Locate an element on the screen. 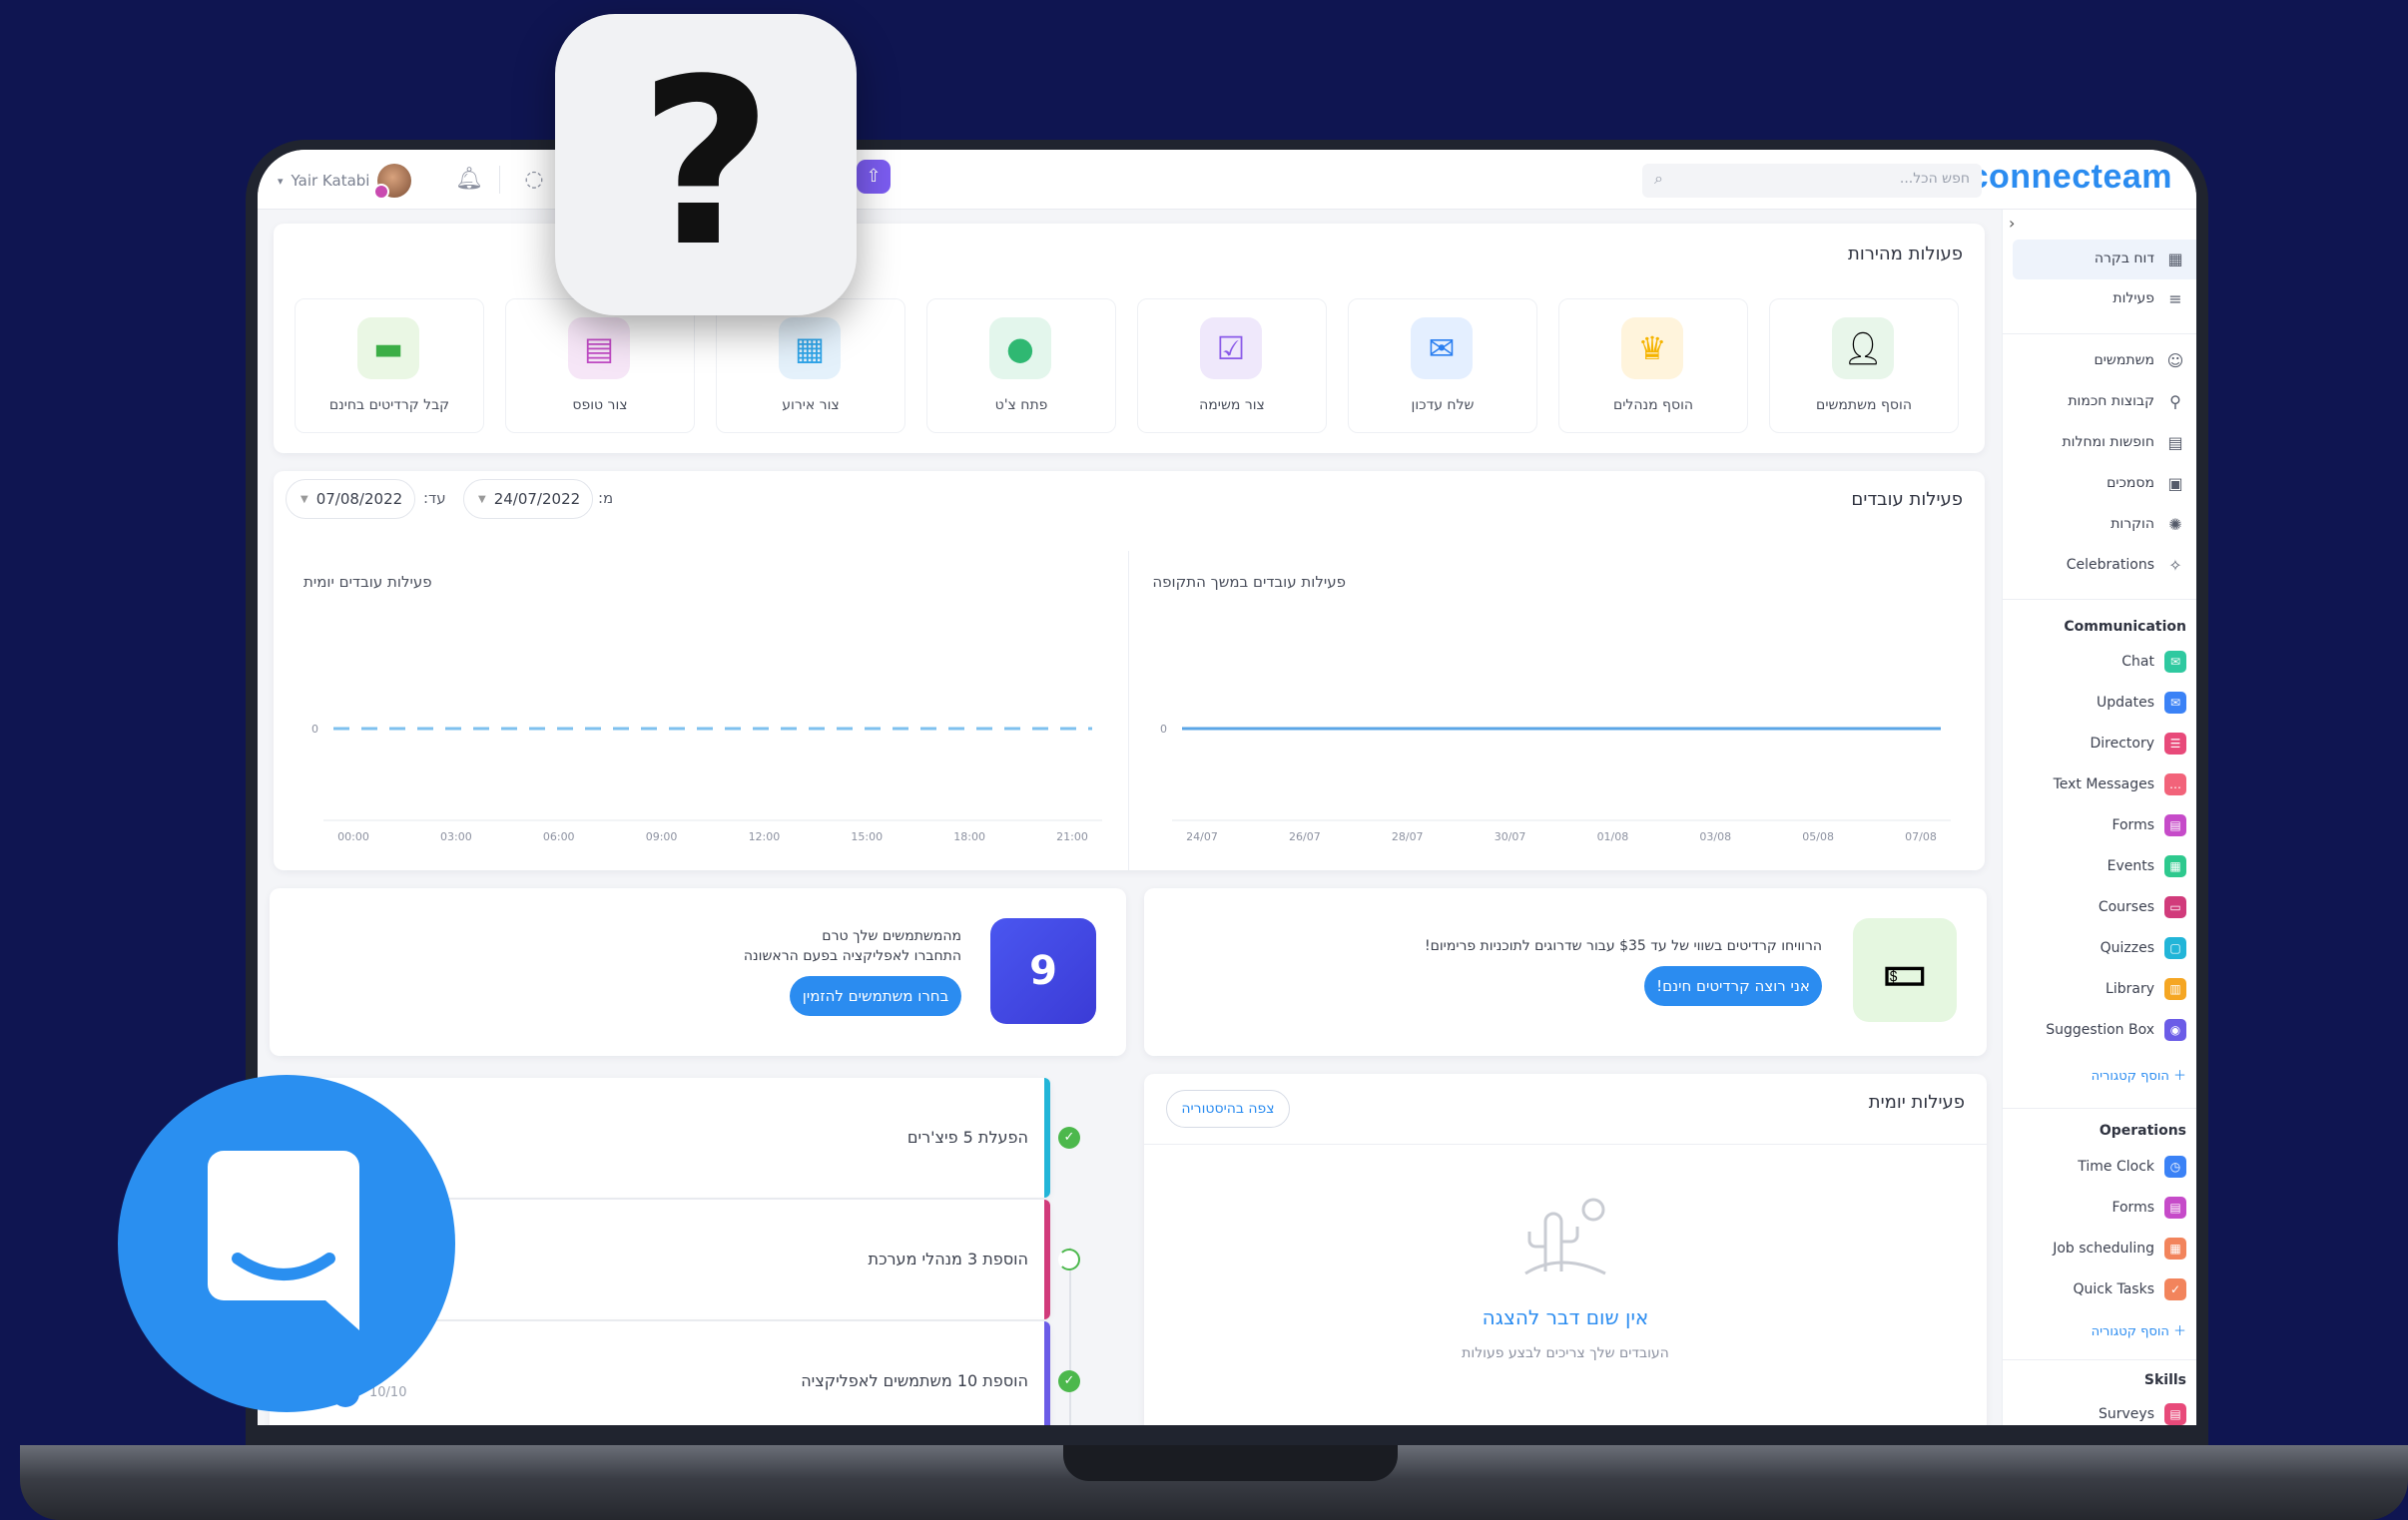  quiz-icon: ▢ is located at coordinates (2175, 948).